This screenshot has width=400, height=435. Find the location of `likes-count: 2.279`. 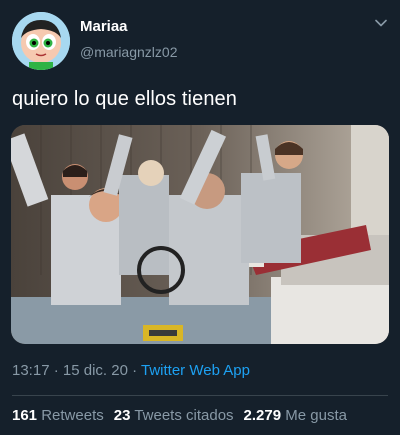

likes-count: 2.279 is located at coordinates (262, 415).